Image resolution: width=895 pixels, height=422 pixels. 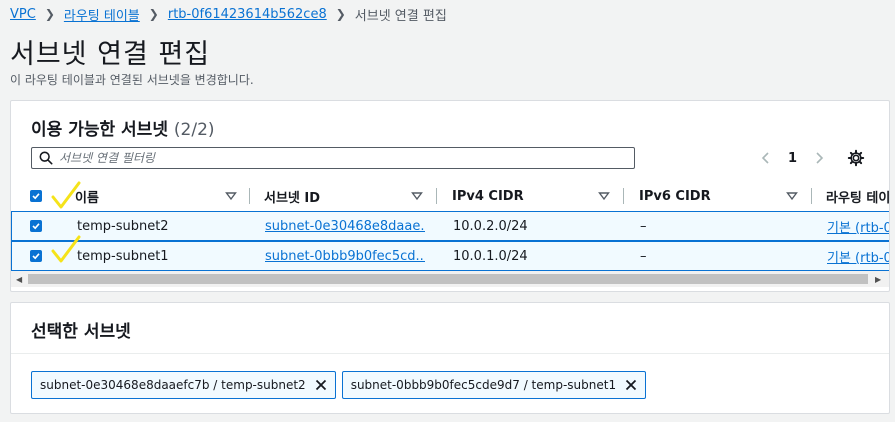 I want to click on row-name: temp-subnet1, so click(x=123, y=256).